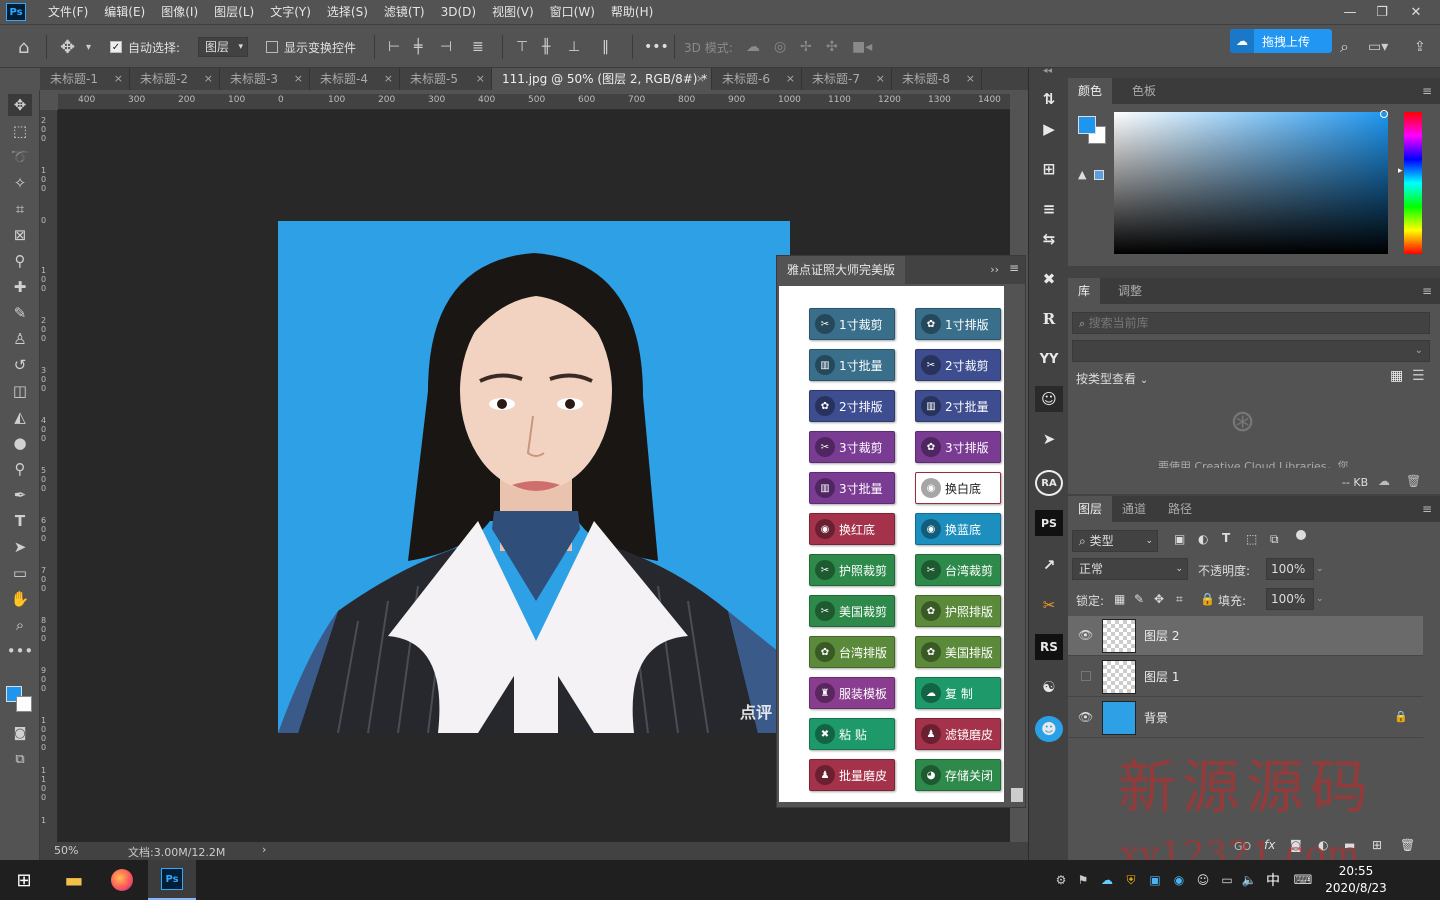 Image resolution: width=1440 pixels, height=900 pixels. What do you see at coordinates (852, 447) in the screenshot?
I see `btn-3inch-crop: ✂ 3寸裁剪` at bounding box center [852, 447].